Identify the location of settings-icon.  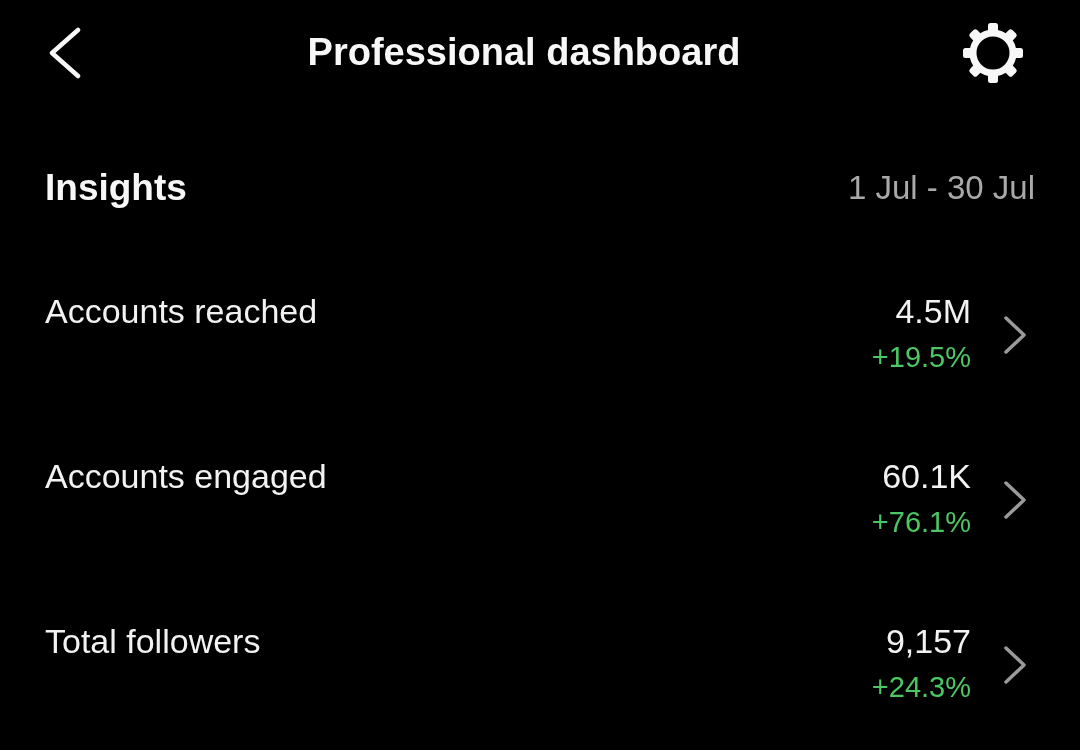
(993, 52).